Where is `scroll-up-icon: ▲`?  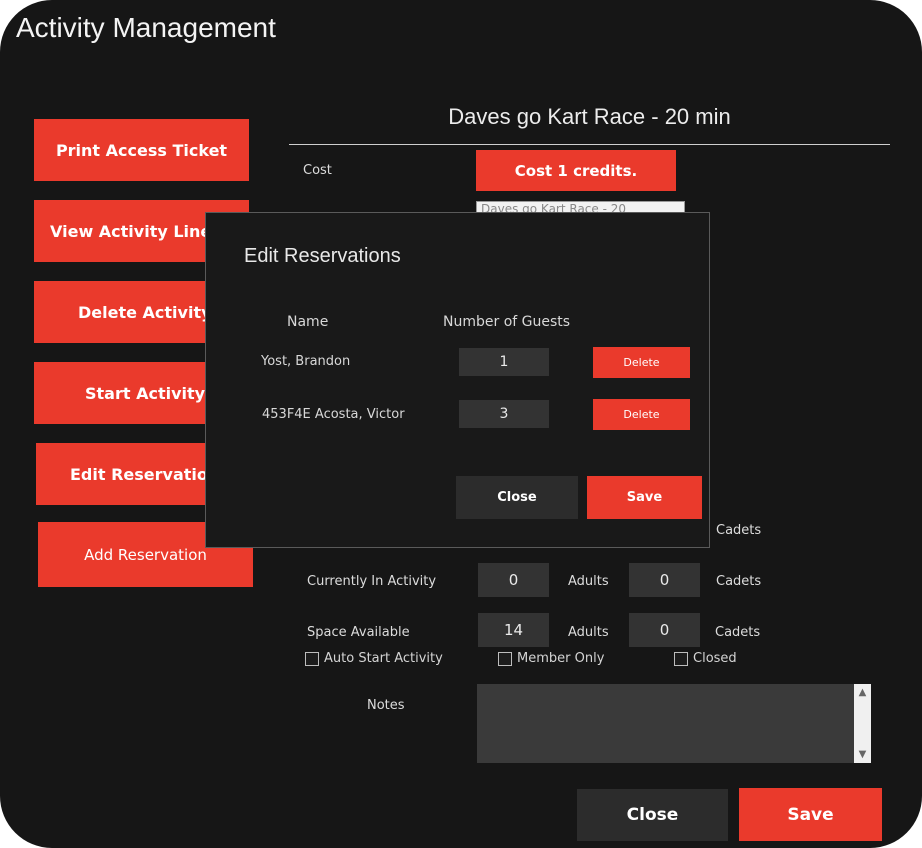
scroll-up-icon: ▲ is located at coordinates (862, 692).